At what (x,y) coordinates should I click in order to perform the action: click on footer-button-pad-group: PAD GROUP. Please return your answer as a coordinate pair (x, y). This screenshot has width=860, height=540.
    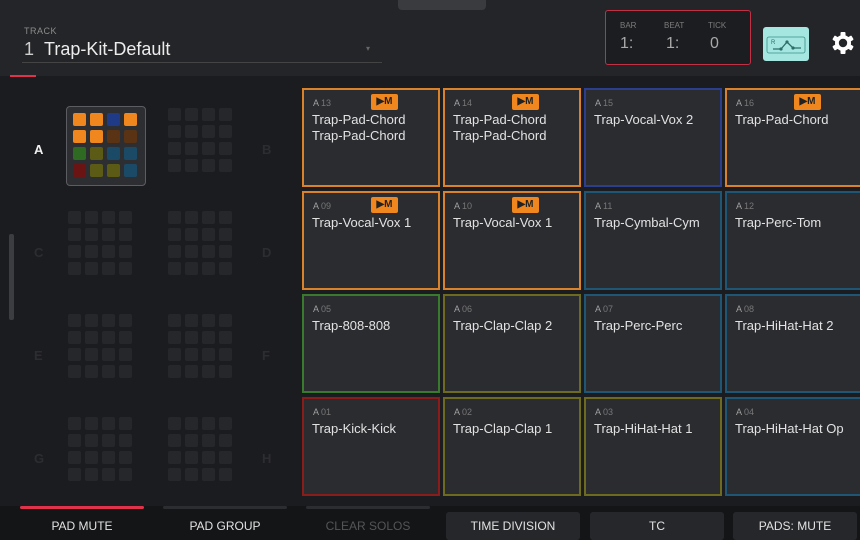
    Looking at the image, I should click on (225, 526).